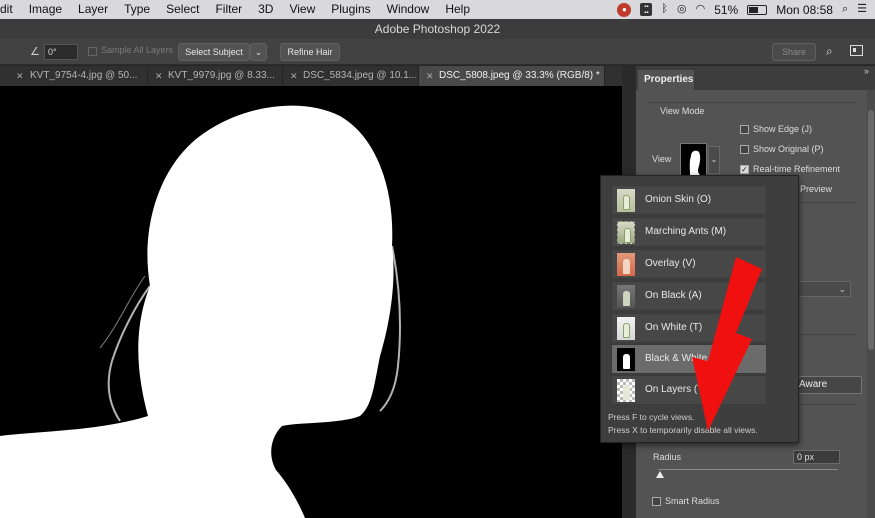 This screenshot has width=875, height=518. Describe the element at coordinates (726, 9) in the screenshot. I see `battery-percent: 51%` at that location.